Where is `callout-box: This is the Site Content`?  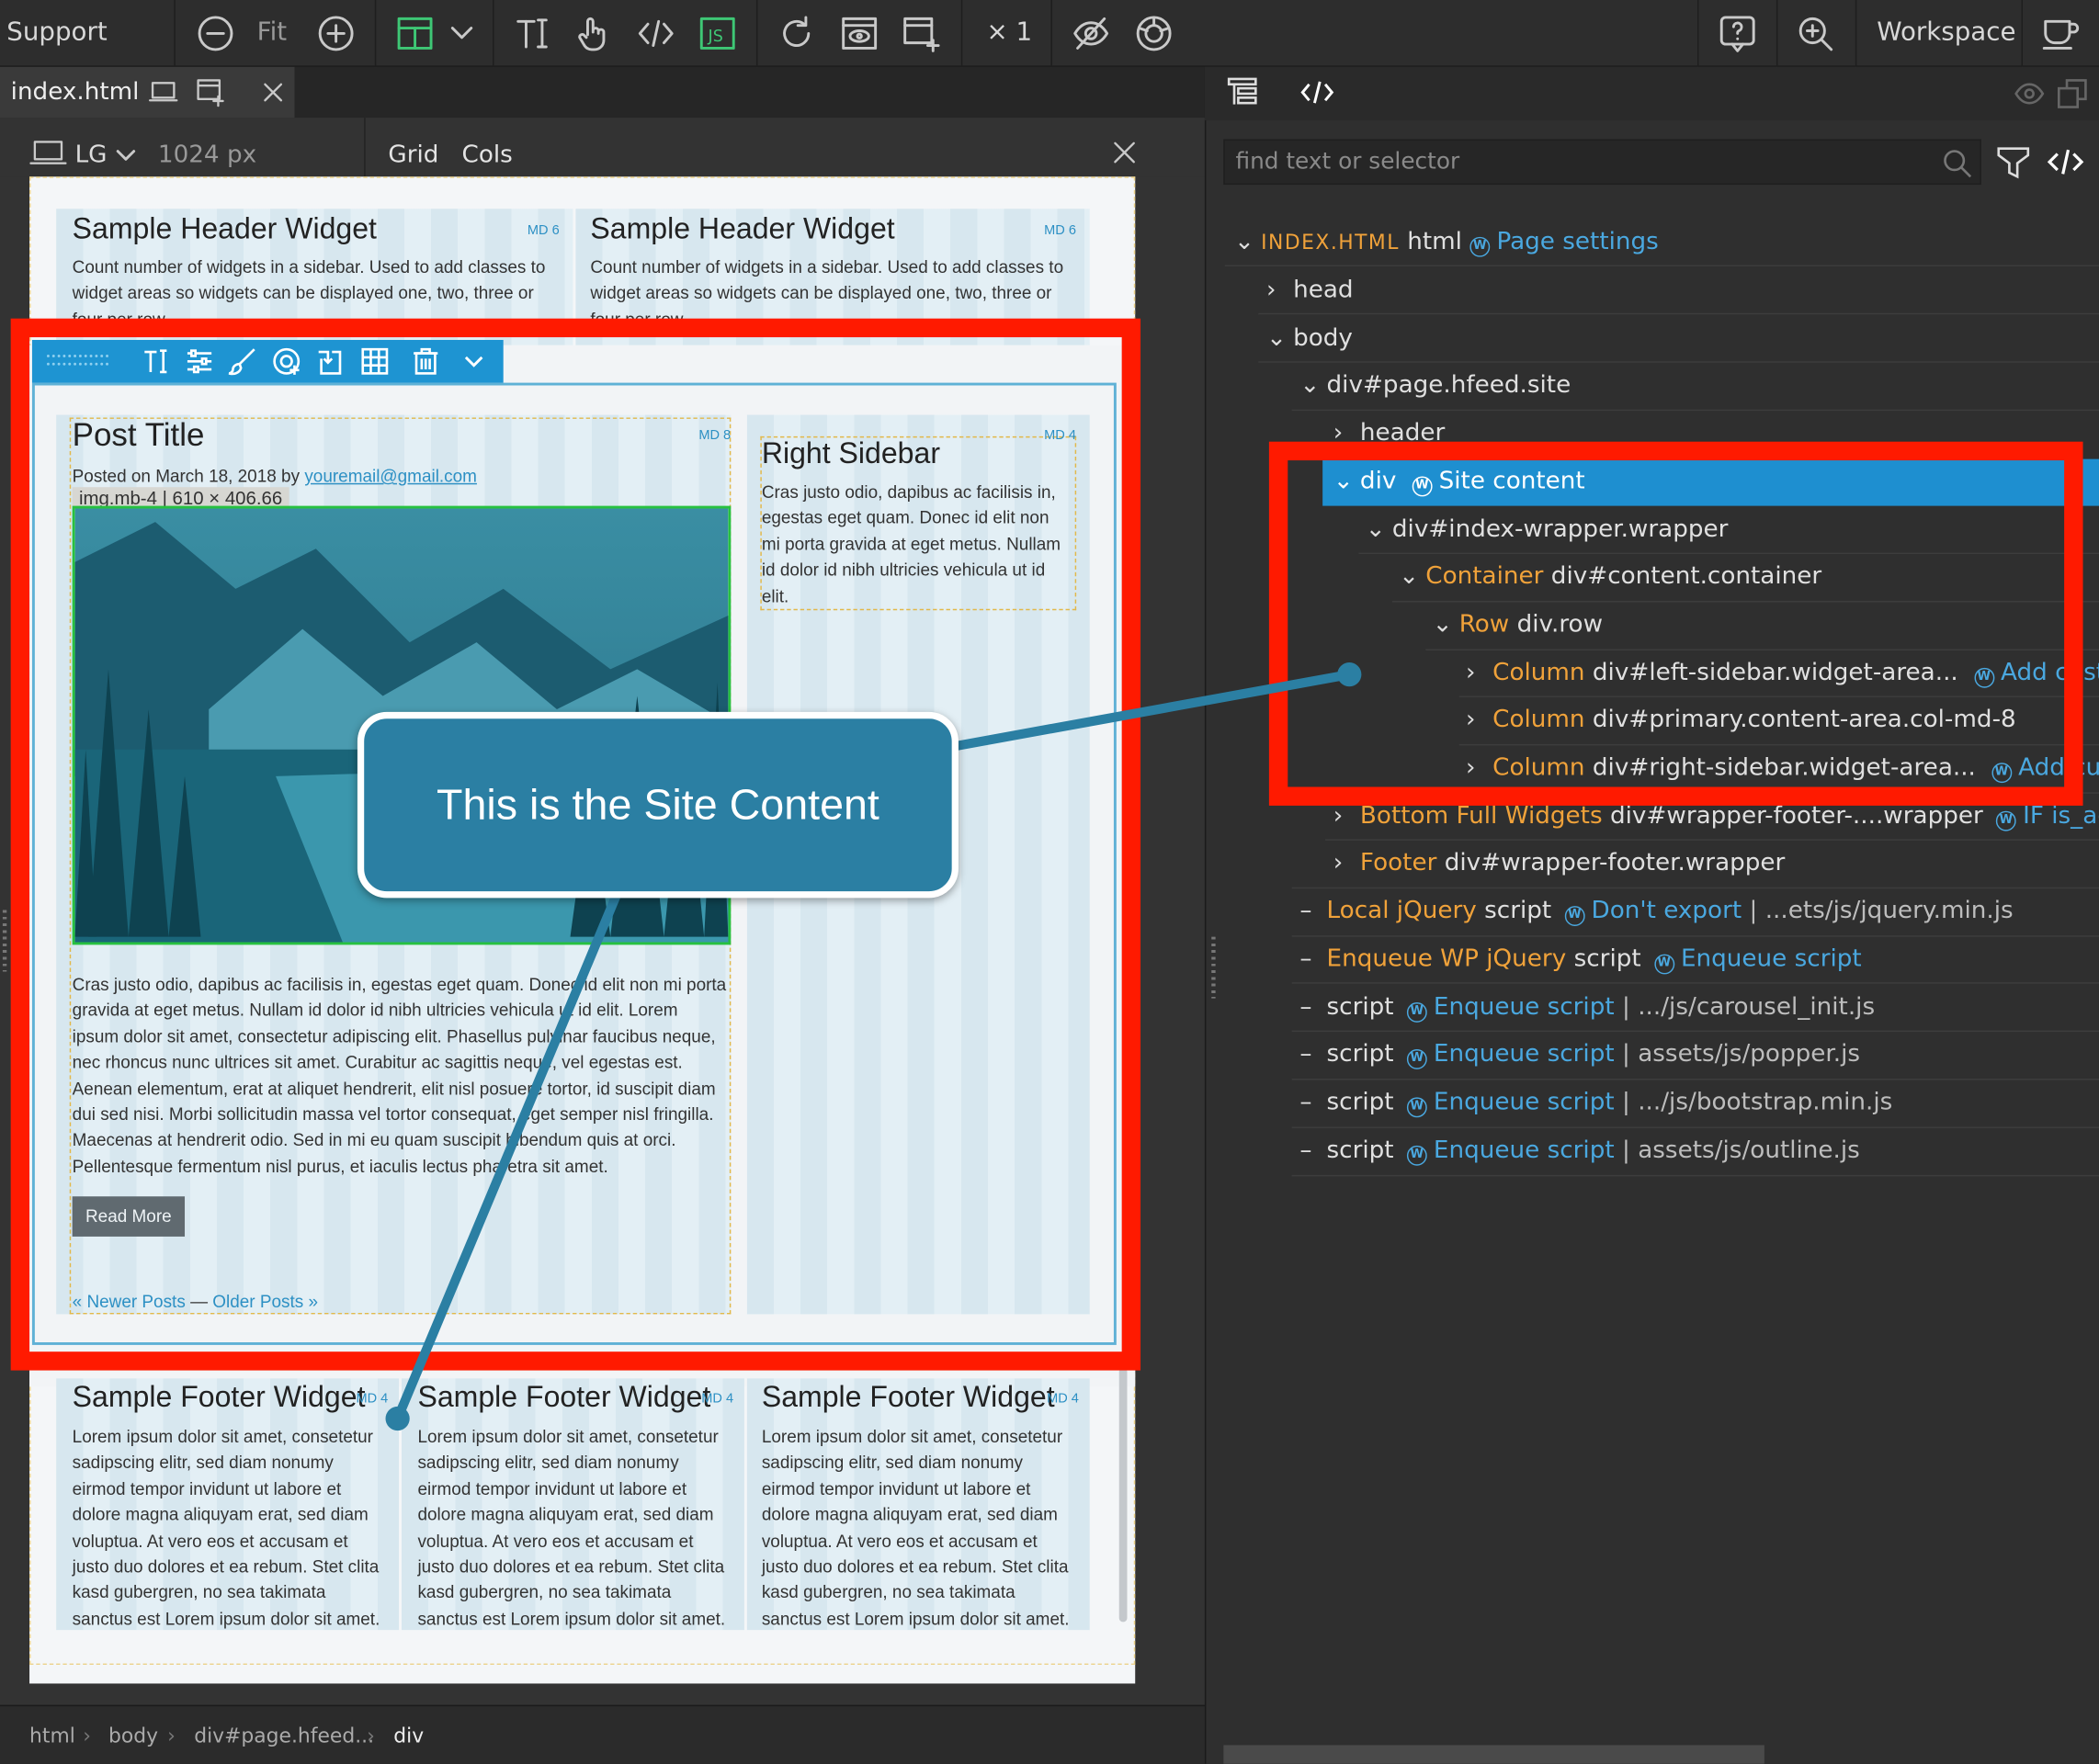 callout-box: This is the Site Content is located at coordinates (658, 805).